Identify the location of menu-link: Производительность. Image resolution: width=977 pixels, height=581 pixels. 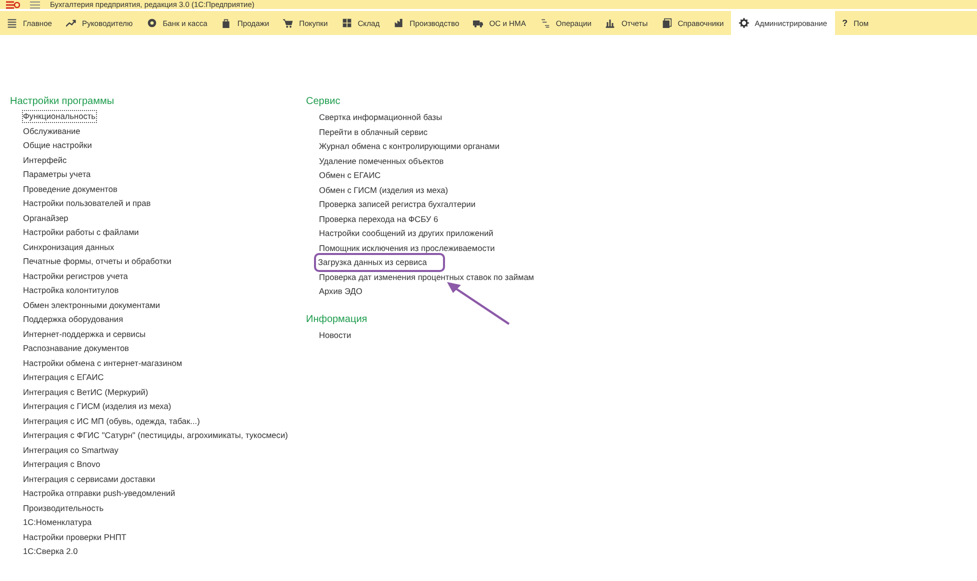
(63, 507).